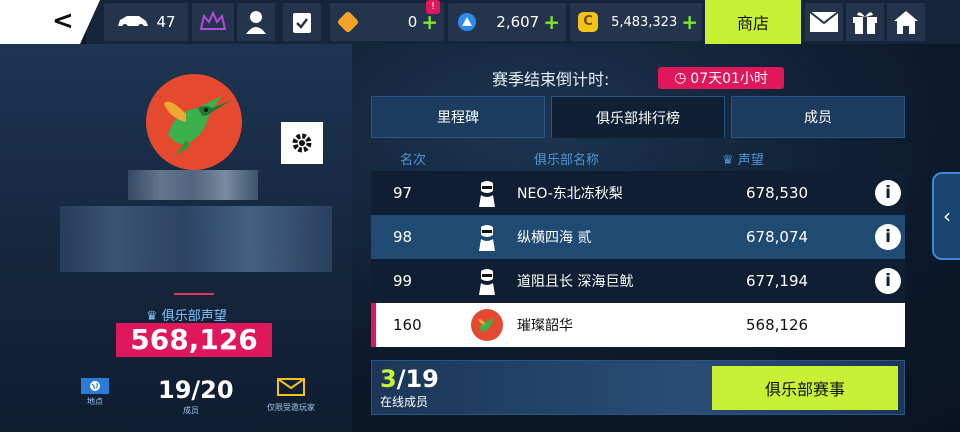 The height and width of the screenshot is (432, 960). What do you see at coordinates (133, 23) in the screenshot?
I see `car-icon` at bounding box center [133, 23].